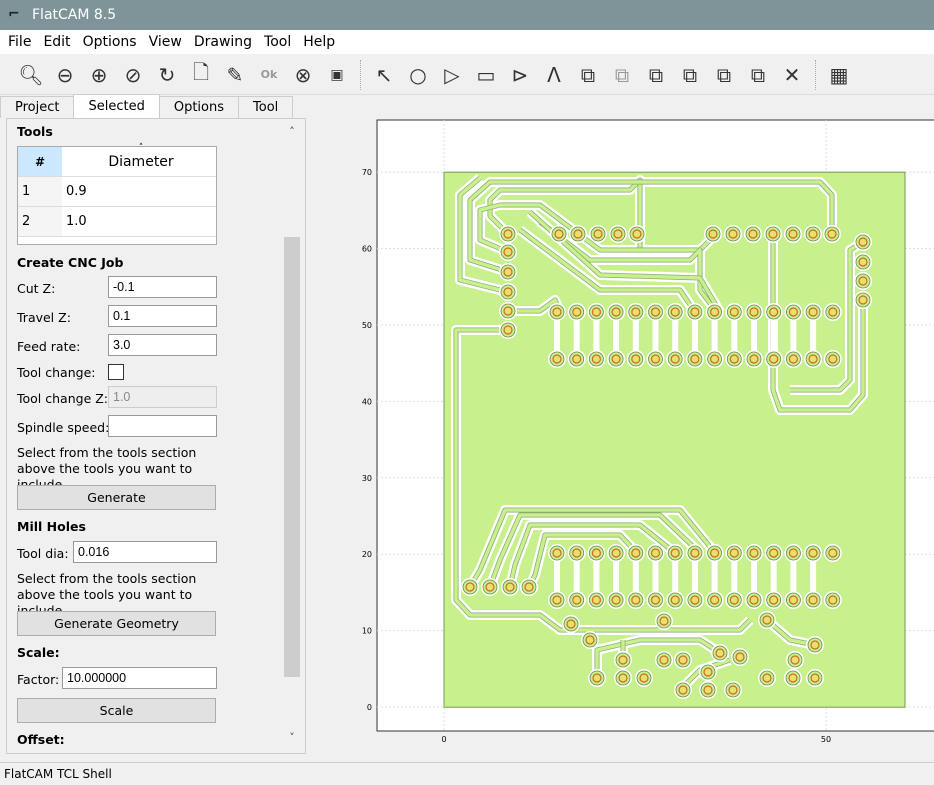 This screenshot has height=785, width=934. Describe the element at coordinates (162, 316) in the screenshot. I see `travel-z-input` at that location.